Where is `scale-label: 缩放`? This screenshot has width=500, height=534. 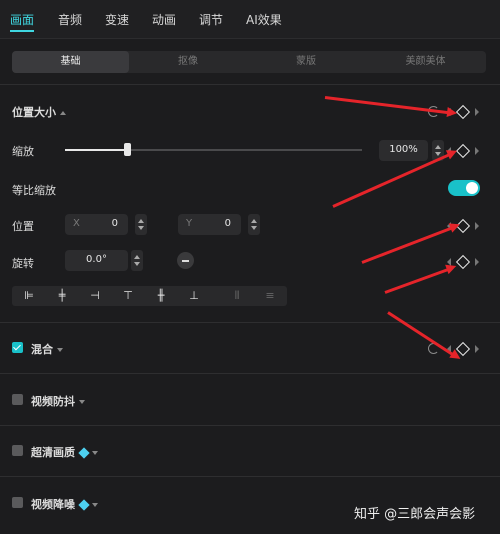 scale-label: 缩放 is located at coordinates (23, 151).